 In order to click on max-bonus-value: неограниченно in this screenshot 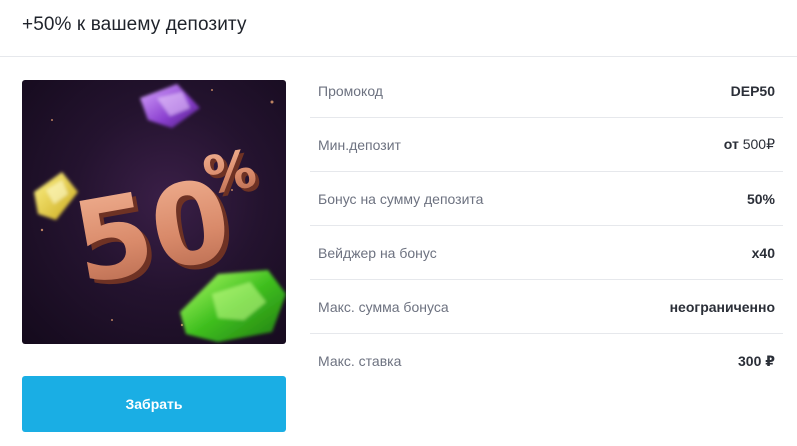, I will do `click(722, 306)`.